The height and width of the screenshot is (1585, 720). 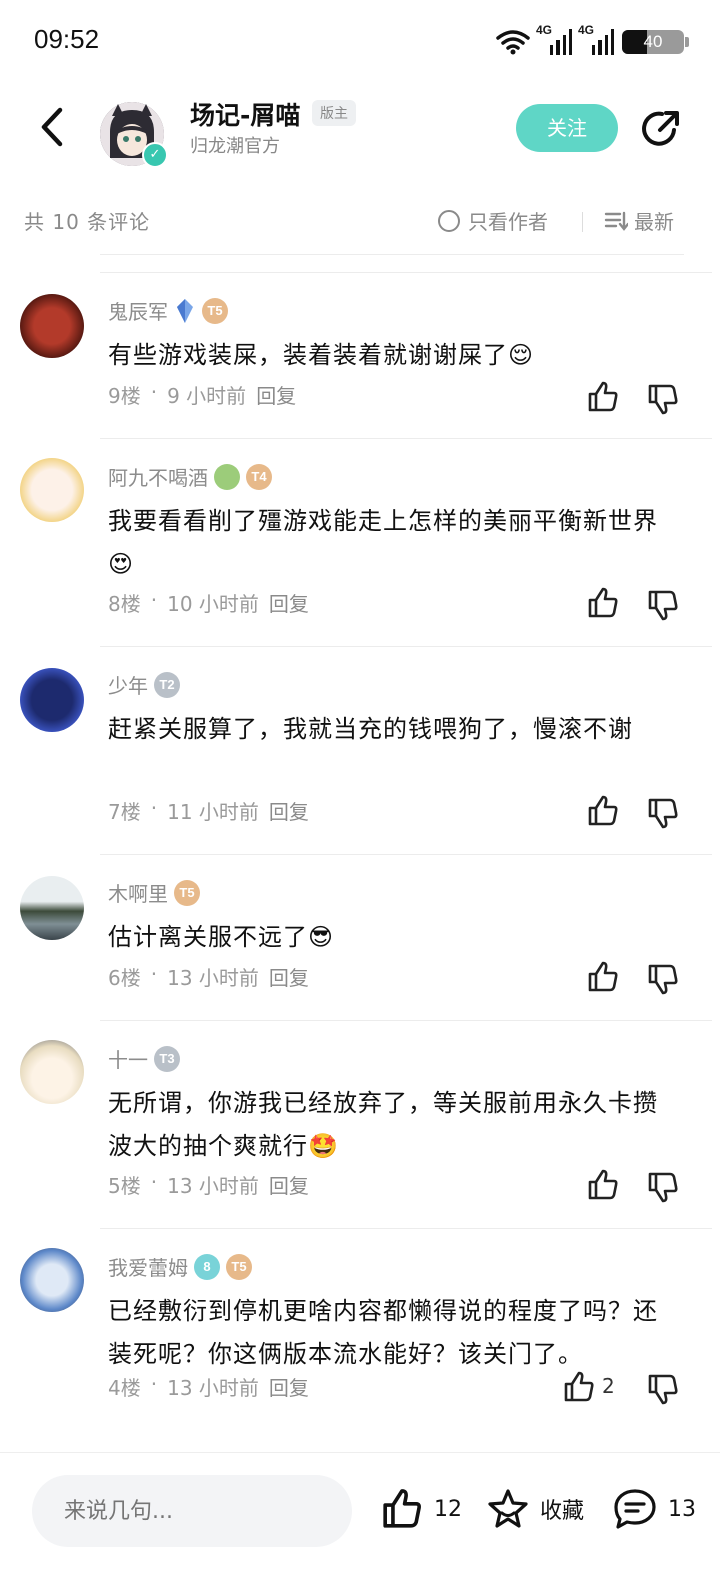 I want to click on comment-meta: 8楼 · 10 小时前 回复, so click(x=208, y=602).